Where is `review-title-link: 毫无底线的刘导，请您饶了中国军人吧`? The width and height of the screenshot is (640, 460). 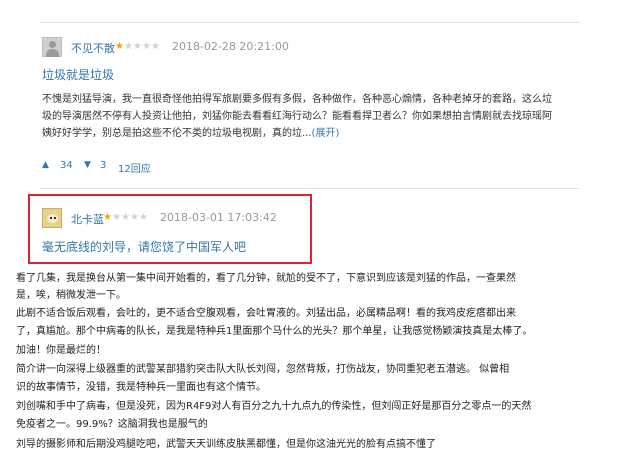 review-title-link: 毫无底线的刘导，请您饶了中国军人吧 is located at coordinates (144, 246).